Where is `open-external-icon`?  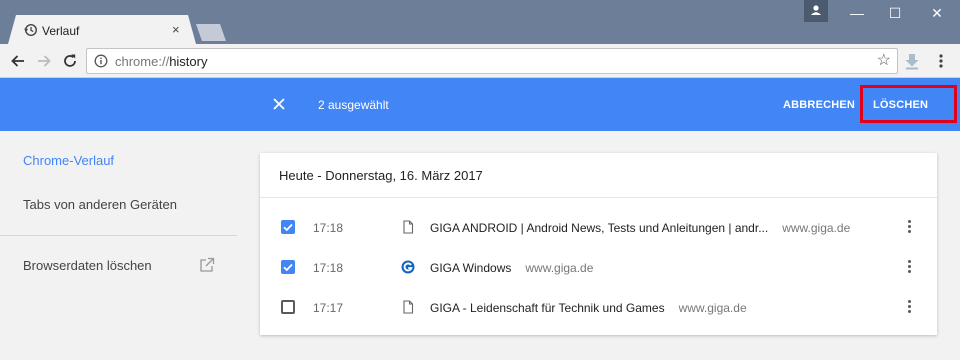
open-external-icon is located at coordinates (207, 265).